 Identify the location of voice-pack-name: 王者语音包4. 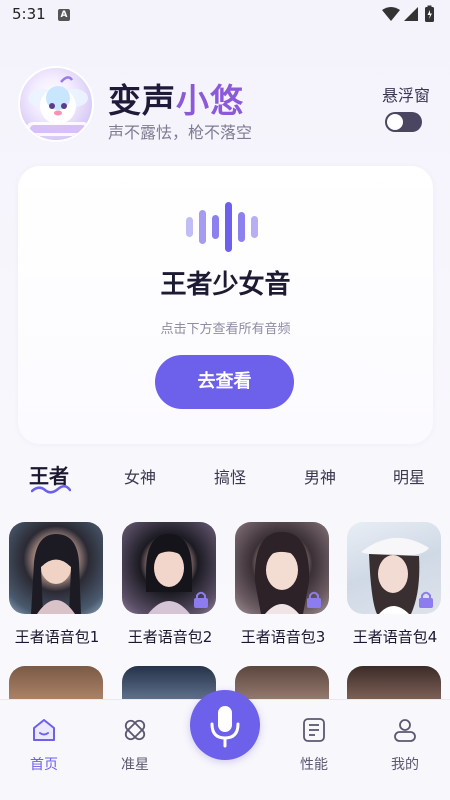
(395, 637).